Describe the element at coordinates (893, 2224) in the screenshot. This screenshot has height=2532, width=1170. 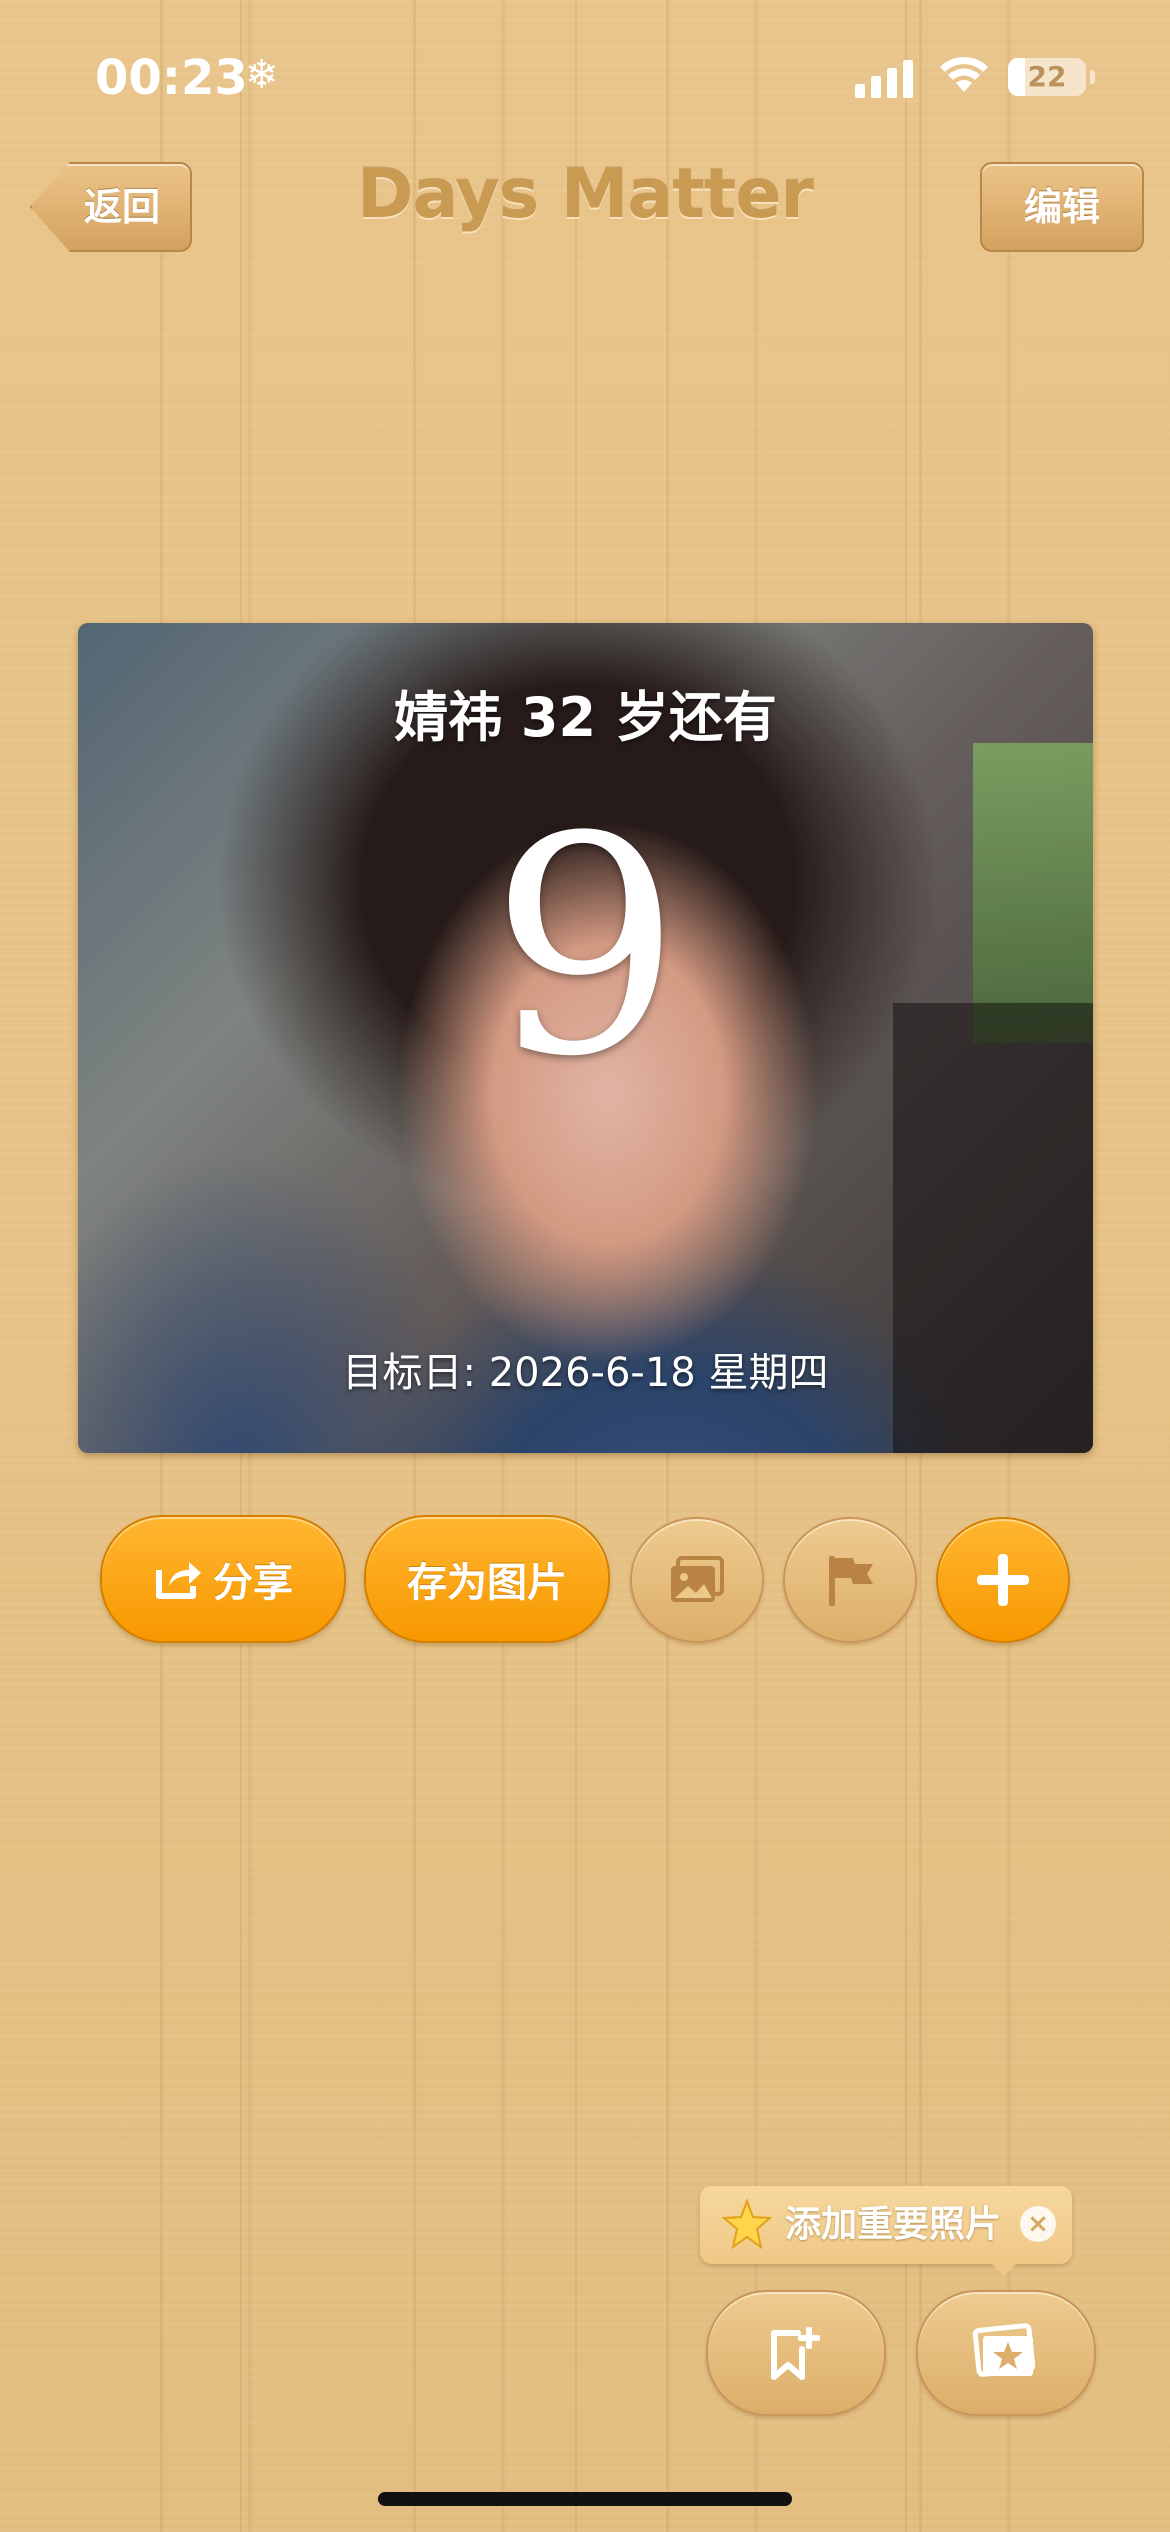
I see `tooltip-text: 添加重要照片` at that location.